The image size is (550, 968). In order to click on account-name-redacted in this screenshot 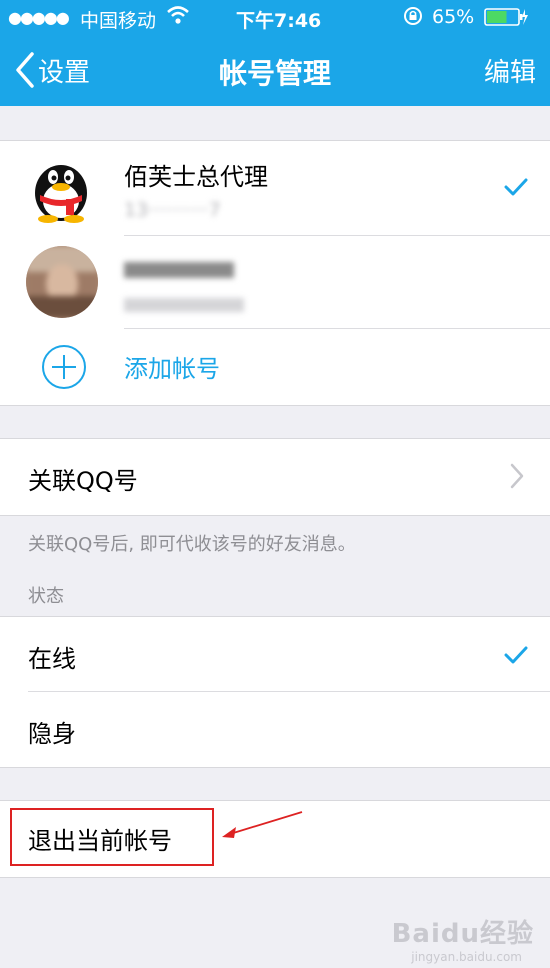, I will do `click(179, 270)`.